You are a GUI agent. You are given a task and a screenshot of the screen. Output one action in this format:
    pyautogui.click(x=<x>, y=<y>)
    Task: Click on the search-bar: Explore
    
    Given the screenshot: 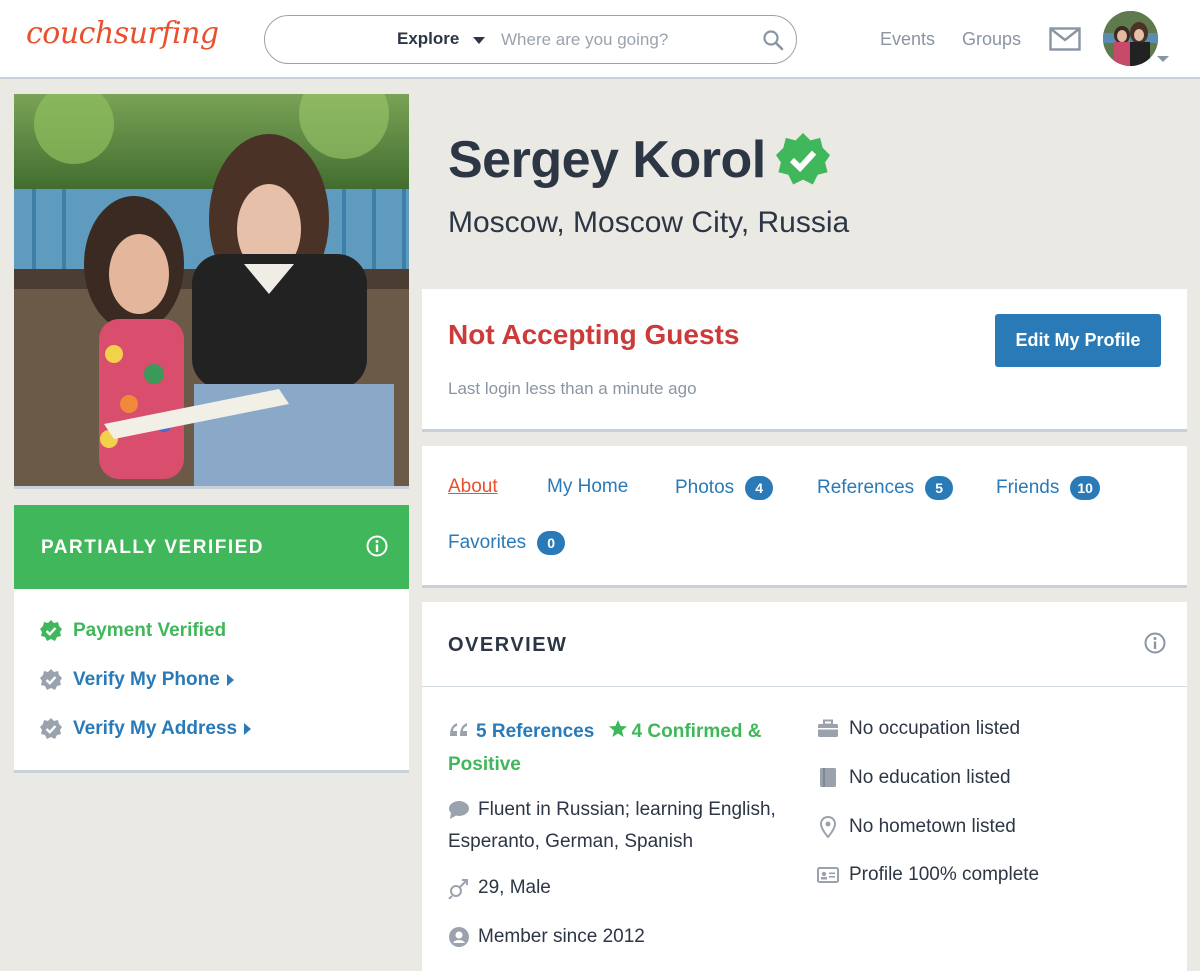 What is the action you would take?
    pyautogui.click(x=530, y=39)
    